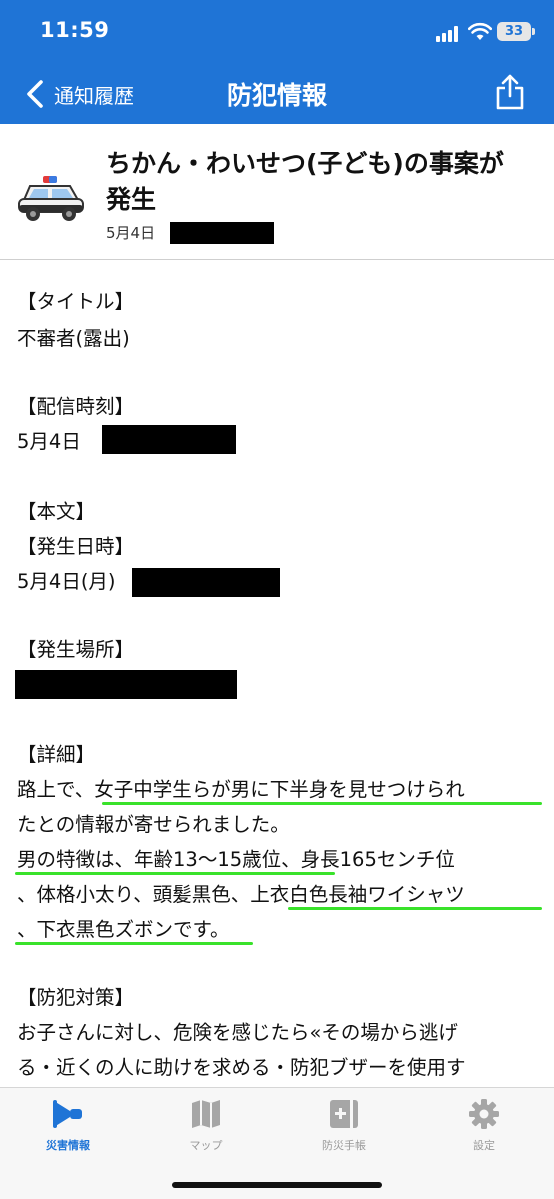 The image size is (554, 1199). Describe the element at coordinates (56, 754) in the screenshot. I see `detail-heading: 【詳細】` at that location.